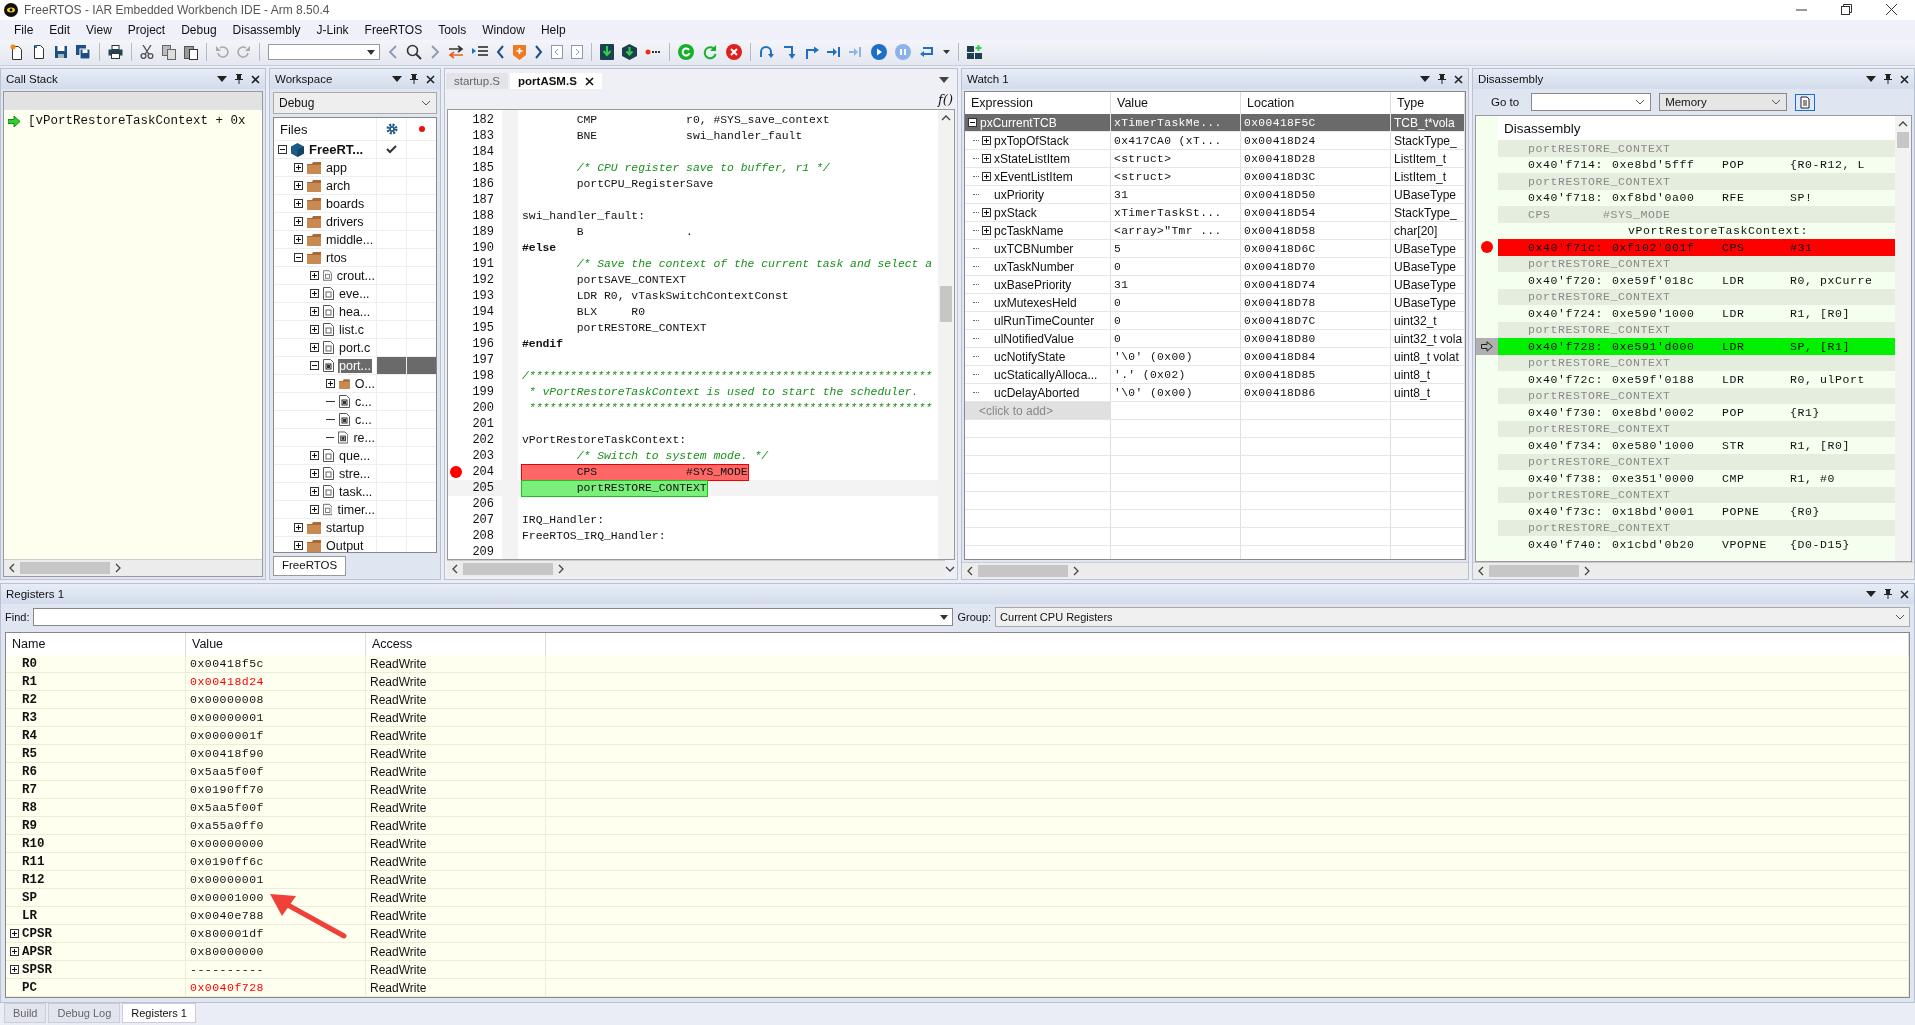 The width and height of the screenshot is (1915, 1025). Describe the element at coordinates (500, 52) in the screenshot. I see `chevron-left-icon` at that location.